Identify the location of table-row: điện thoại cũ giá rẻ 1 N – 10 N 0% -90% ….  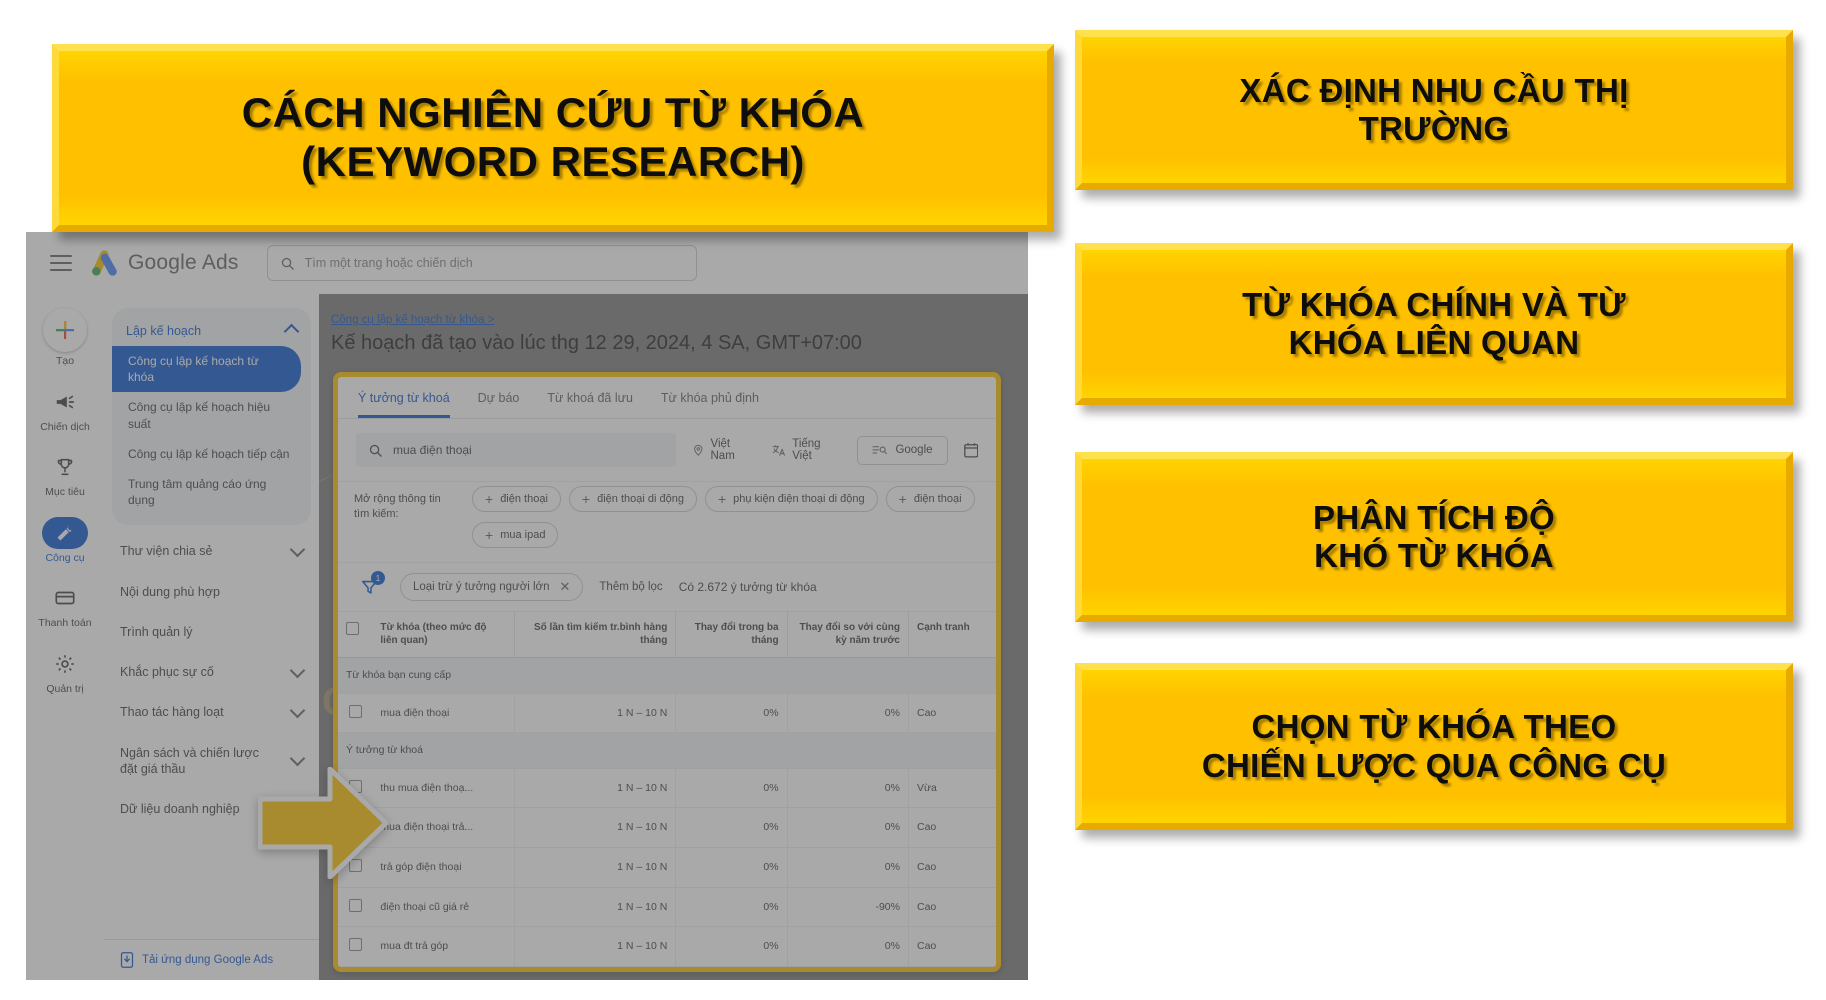
(667, 907).